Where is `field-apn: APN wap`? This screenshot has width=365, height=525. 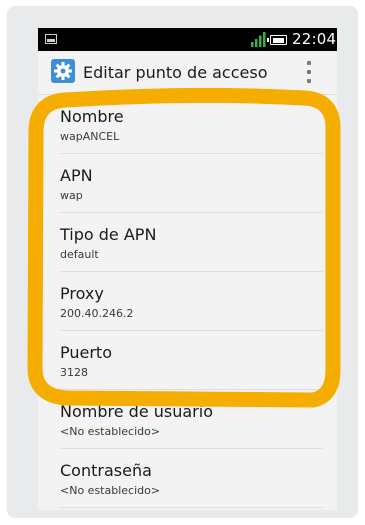
field-apn: APN wap is located at coordinates (187, 183).